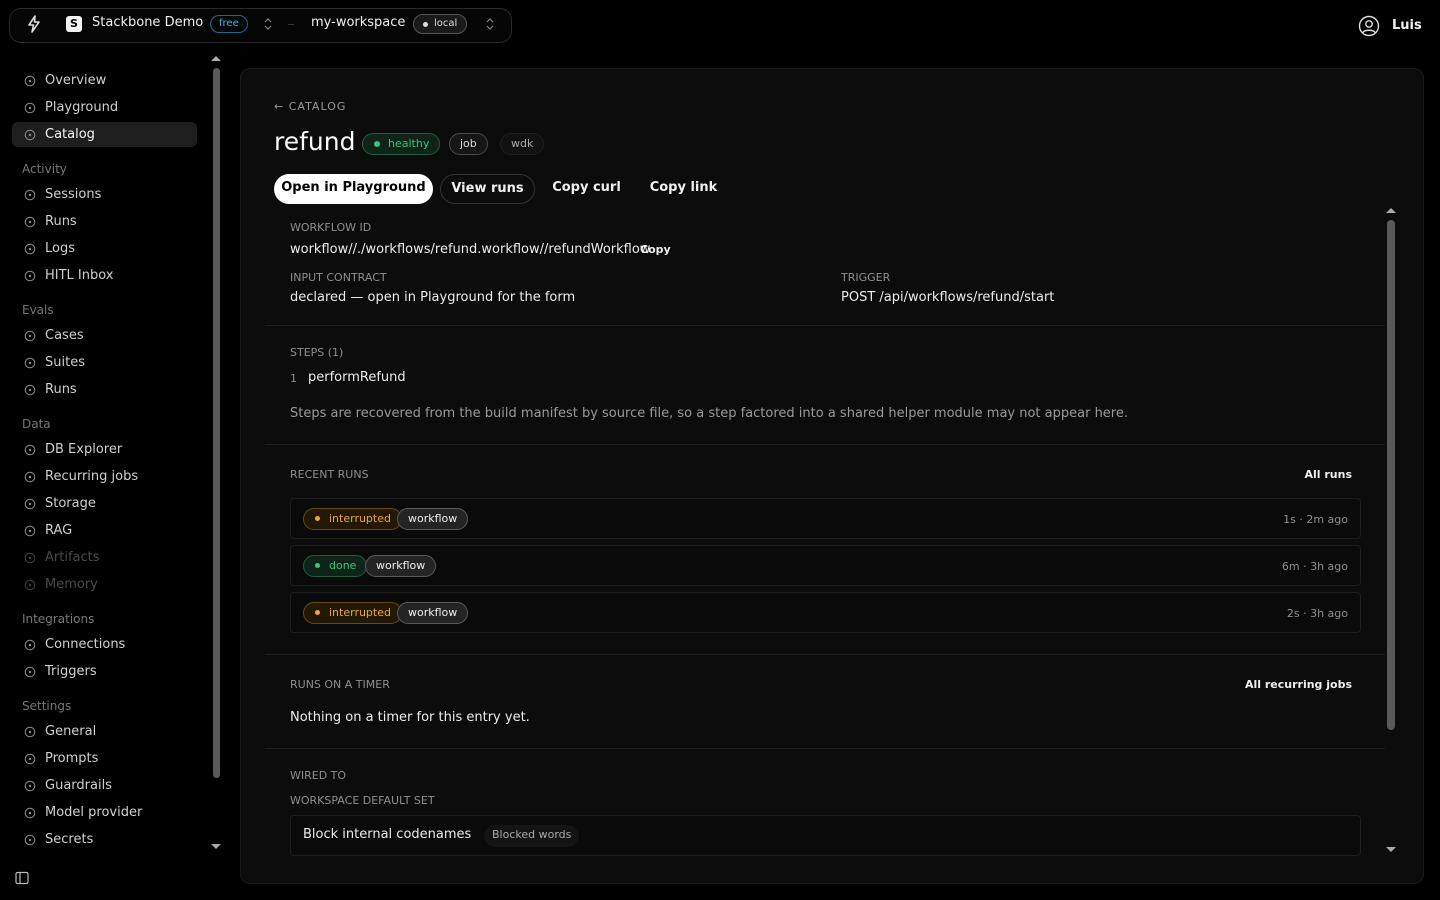 The width and height of the screenshot is (1440, 900). What do you see at coordinates (104, 362) in the screenshot?
I see `sidebar-item-suites: Suites` at bounding box center [104, 362].